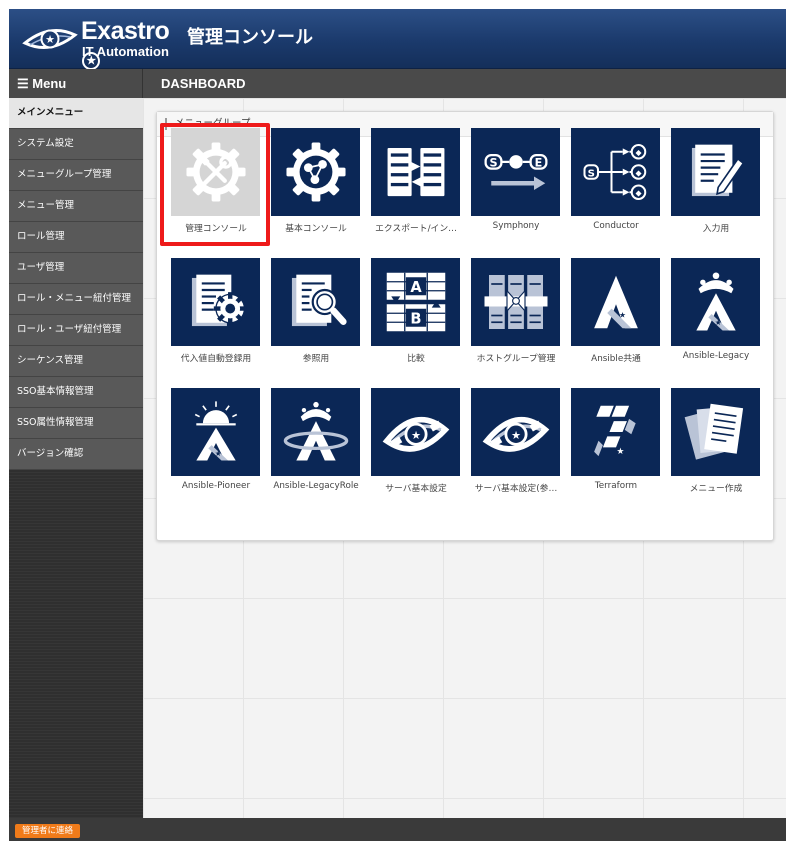 This screenshot has height=841, width=786. Describe the element at coordinates (615, 432) in the screenshot. I see `terraform-icon: ★` at that location.